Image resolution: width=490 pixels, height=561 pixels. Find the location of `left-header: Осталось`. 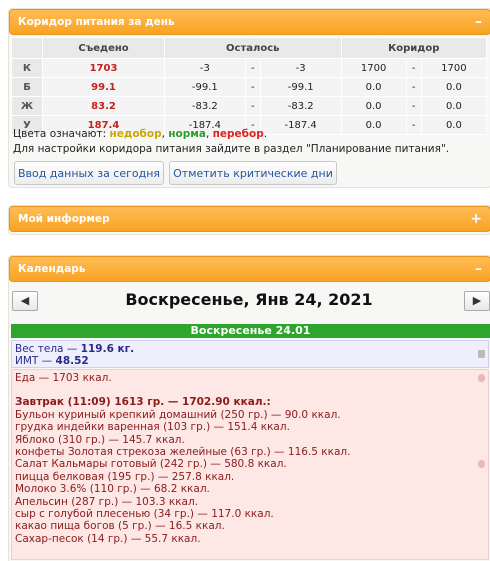

left-header: Осталось is located at coordinates (253, 48).